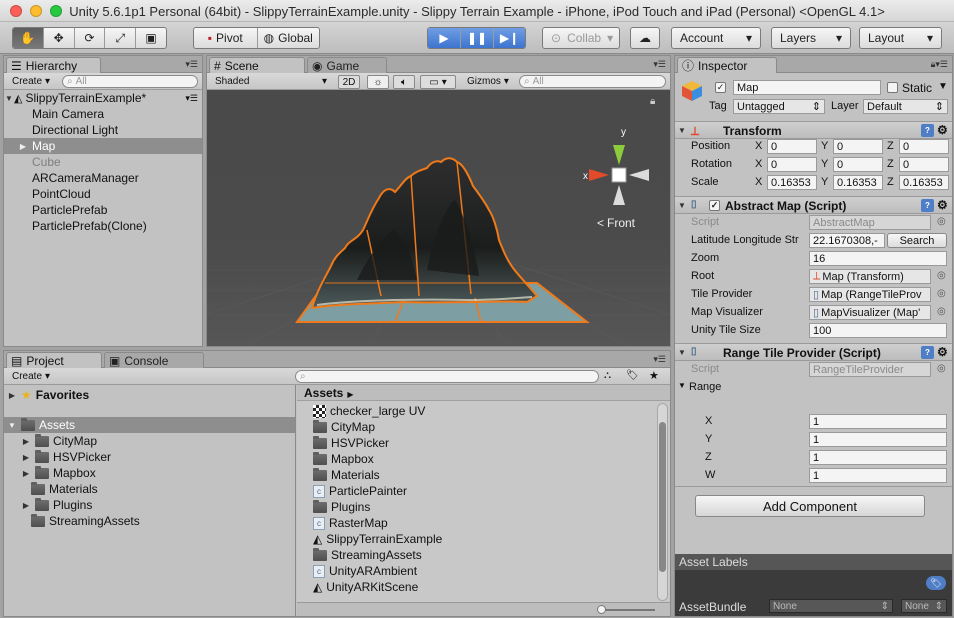  I want to click on gizmos-dropdown: Gizmos ▾, so click(488, 81).